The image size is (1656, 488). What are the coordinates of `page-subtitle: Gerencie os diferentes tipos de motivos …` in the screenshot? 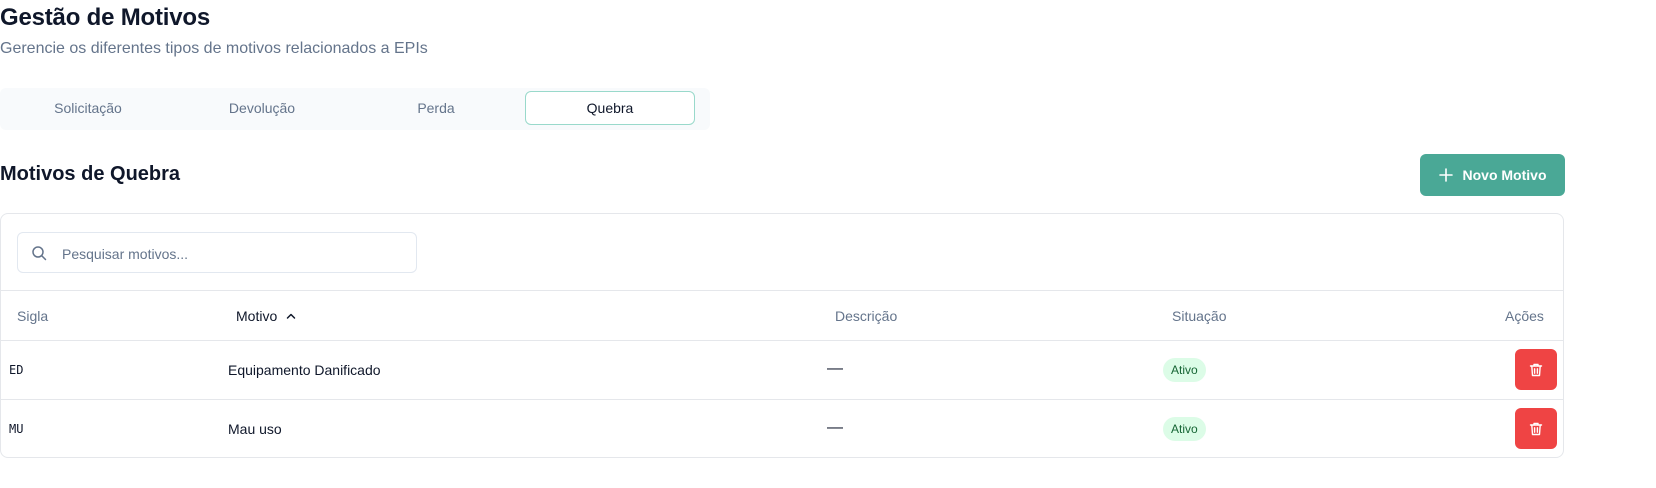 It's located at (214, 48).